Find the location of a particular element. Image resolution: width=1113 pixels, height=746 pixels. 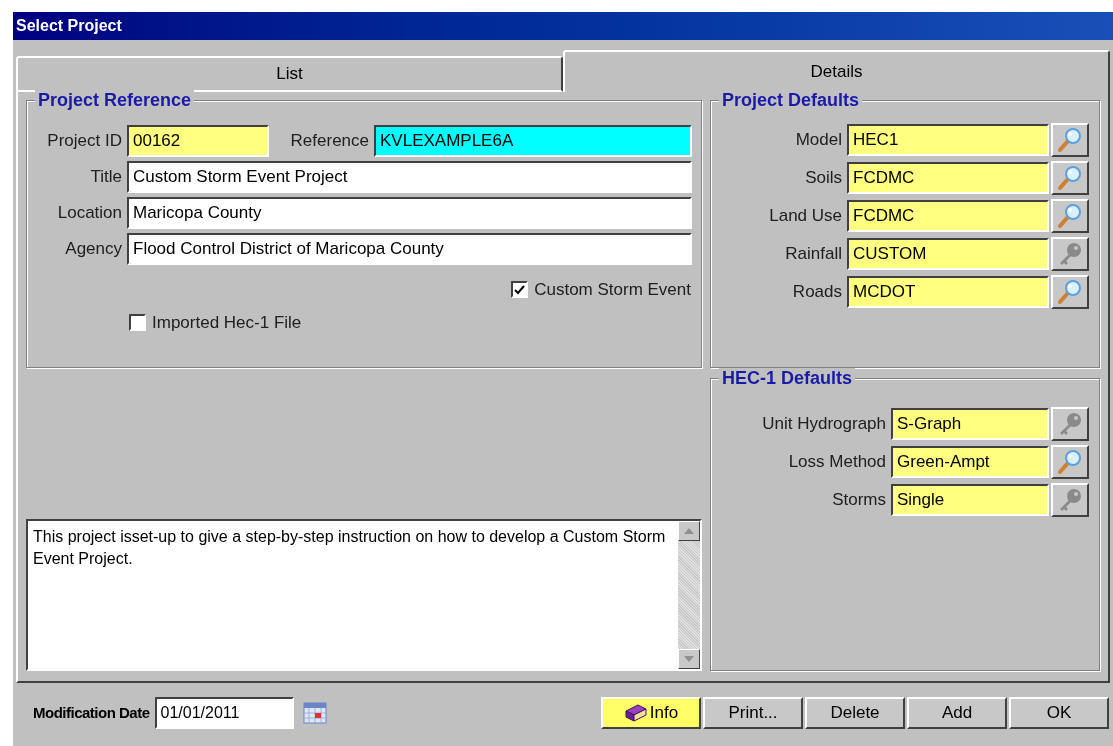

calendar-icon is located at coordinates (314, 713).